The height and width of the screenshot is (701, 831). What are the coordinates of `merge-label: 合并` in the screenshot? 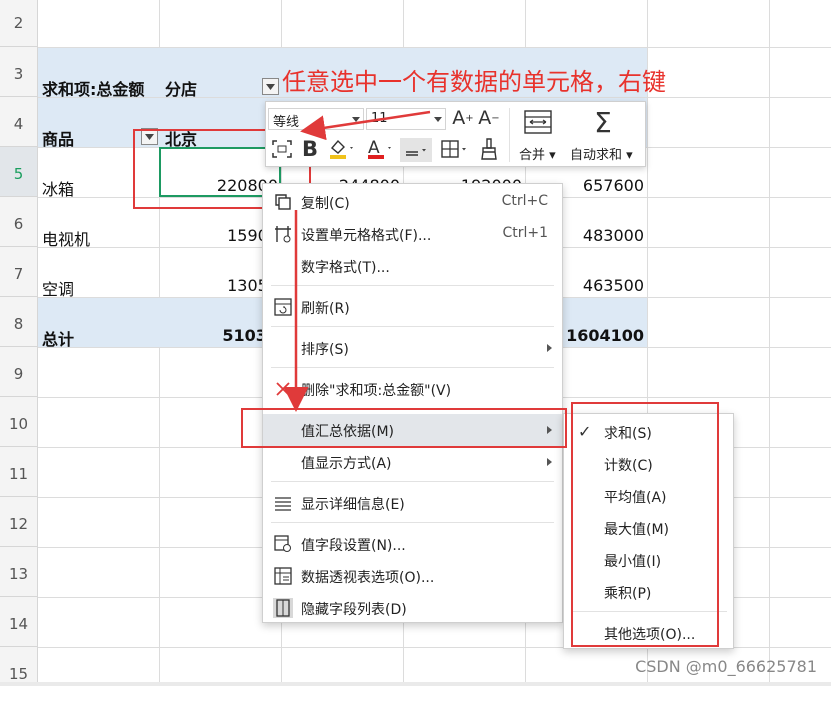 It's located at (532, 155).